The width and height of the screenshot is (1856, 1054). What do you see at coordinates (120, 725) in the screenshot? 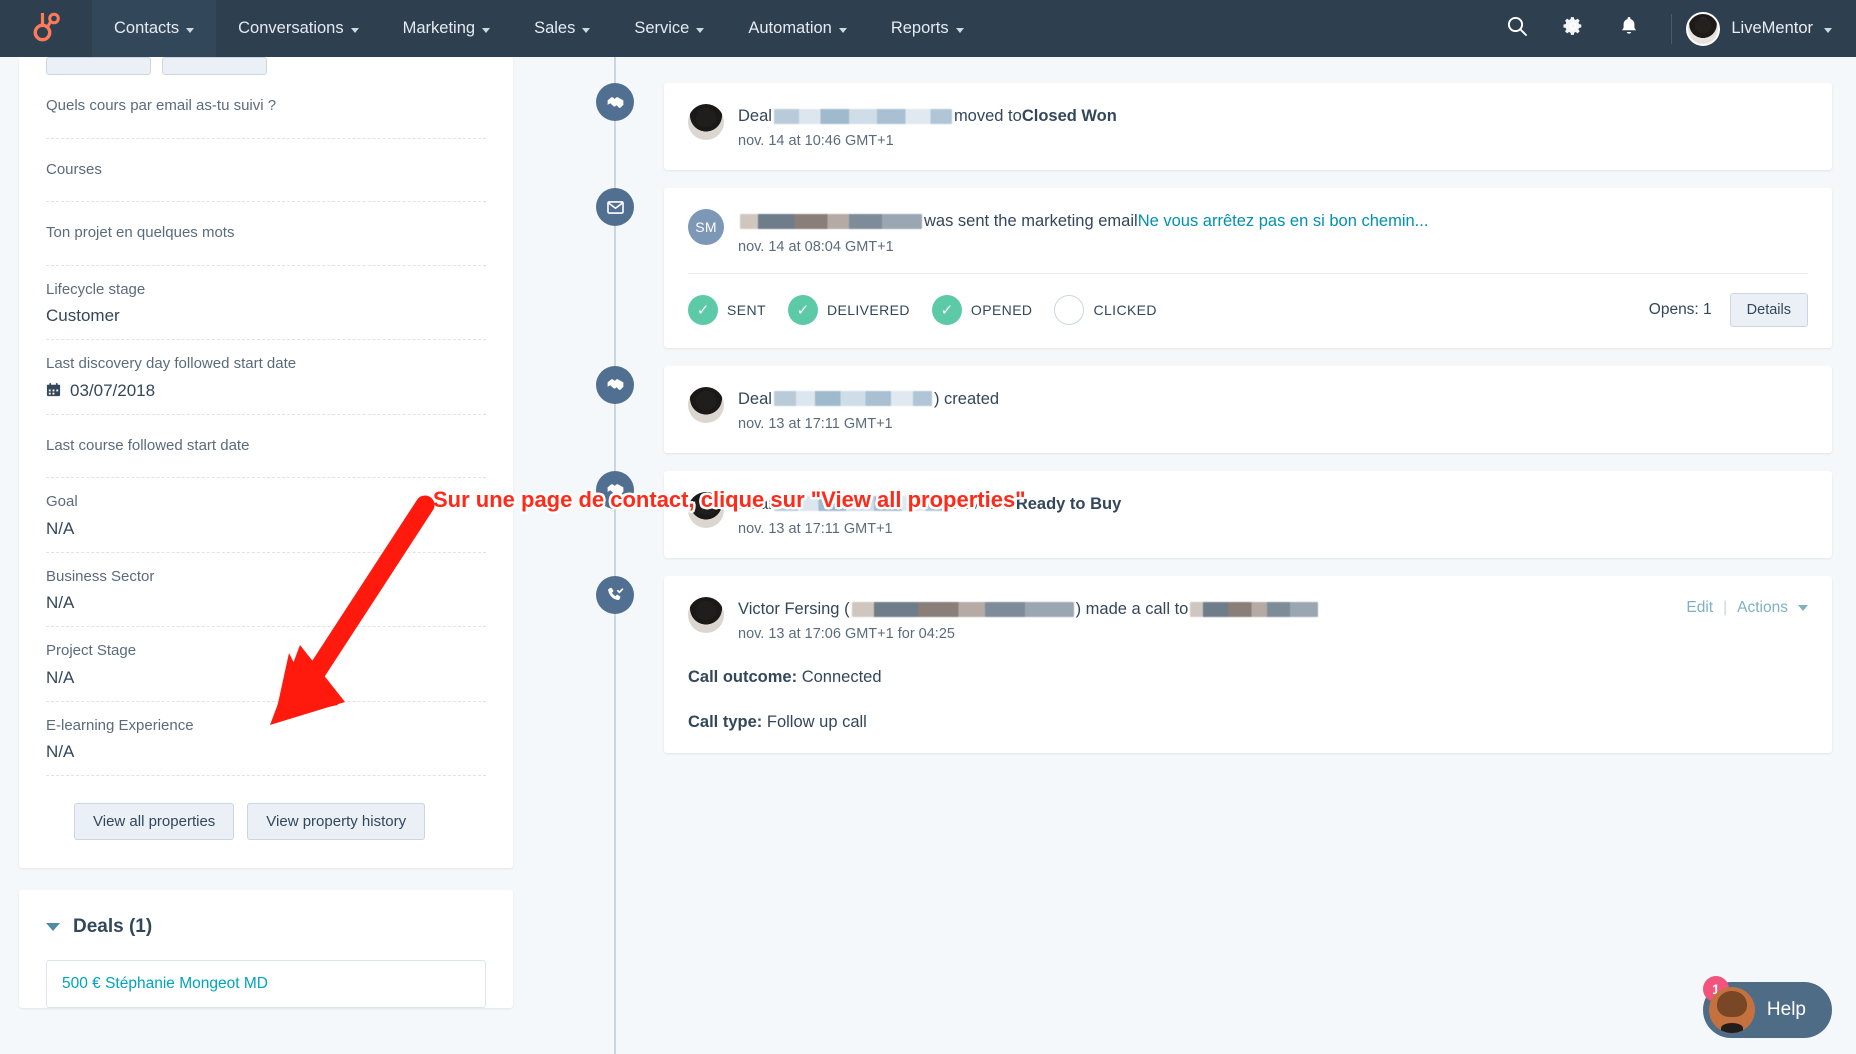
I see `property-label: E-learning Experience` at bounding box center [120, 725].